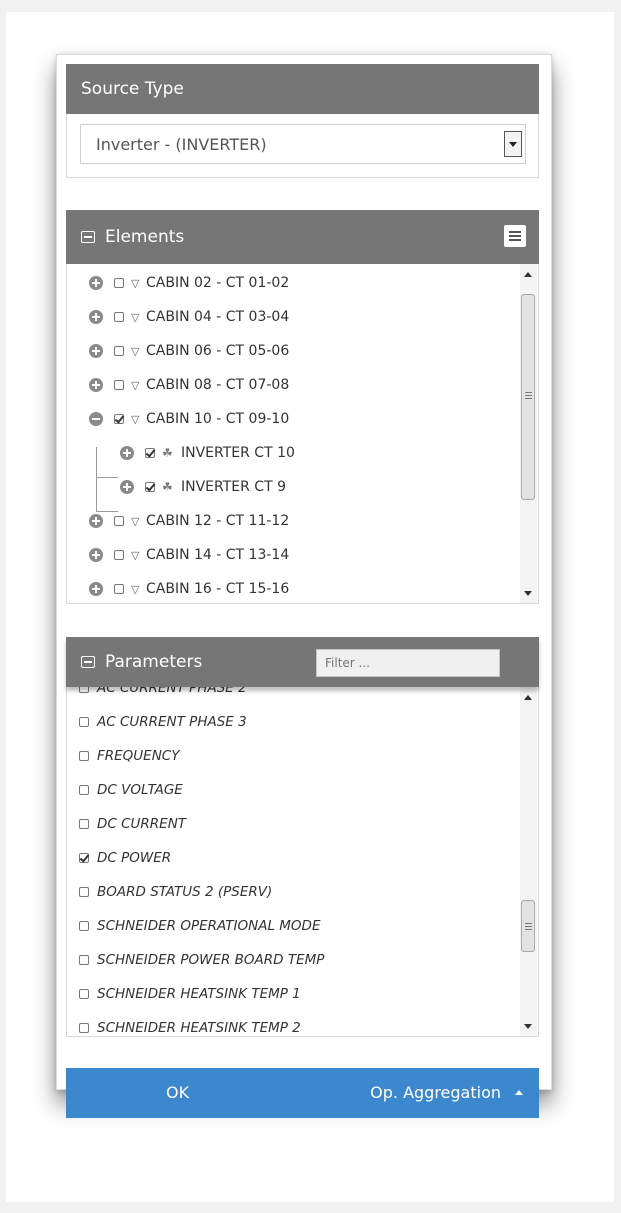  I want to click on parameter-label: FREQUENCY, so click(138, 756).